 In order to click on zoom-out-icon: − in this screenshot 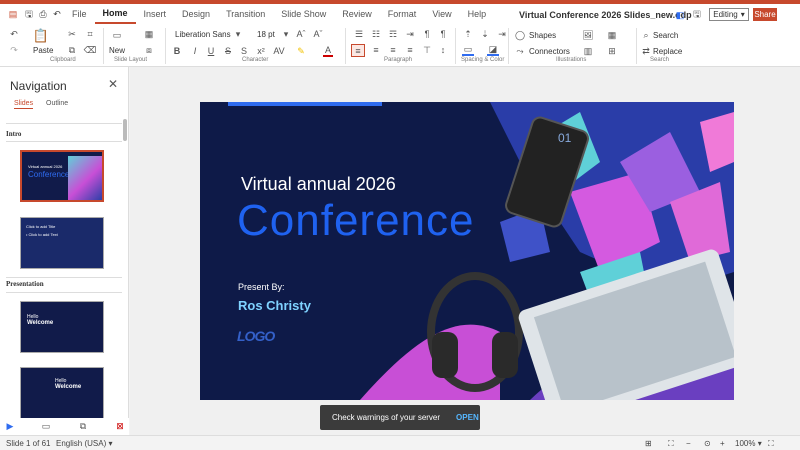, I will do `click(688, 443)`.